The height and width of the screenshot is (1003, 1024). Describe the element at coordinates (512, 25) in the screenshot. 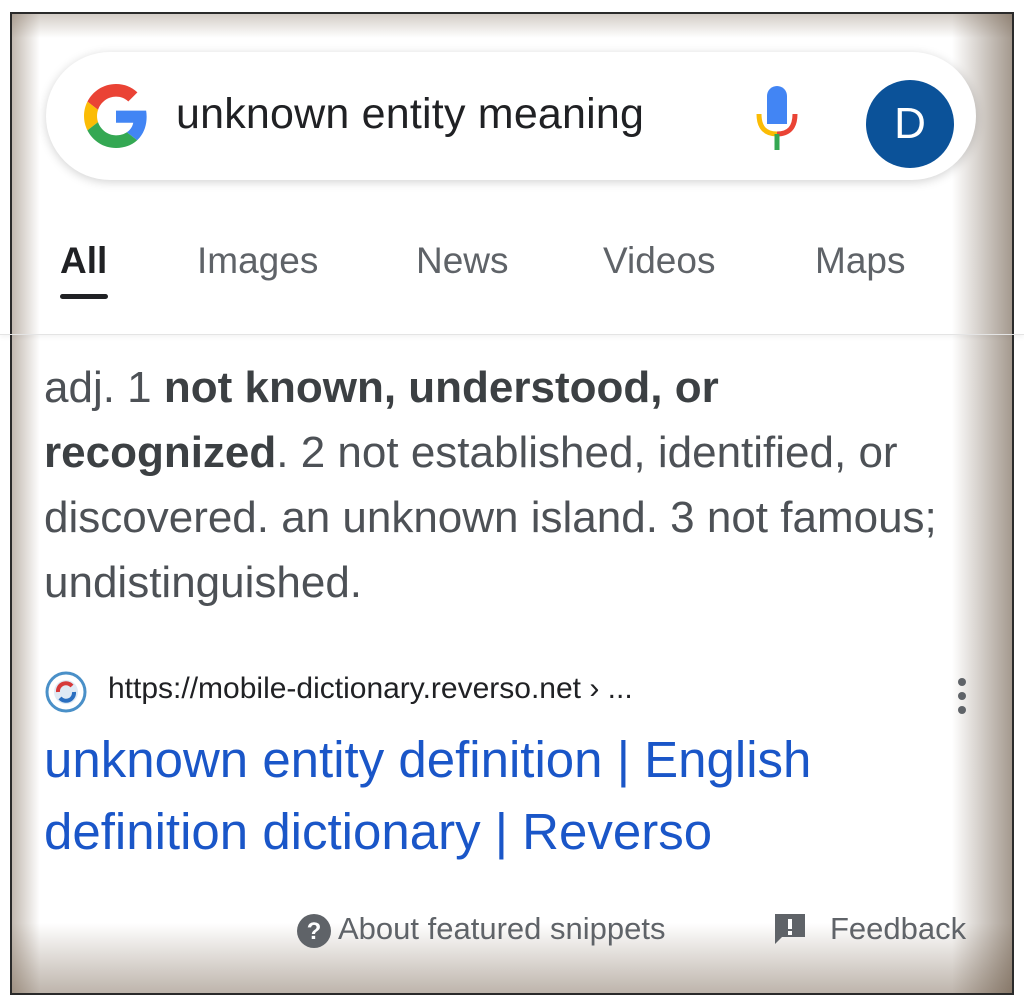

I see `vignette-top` at that location.